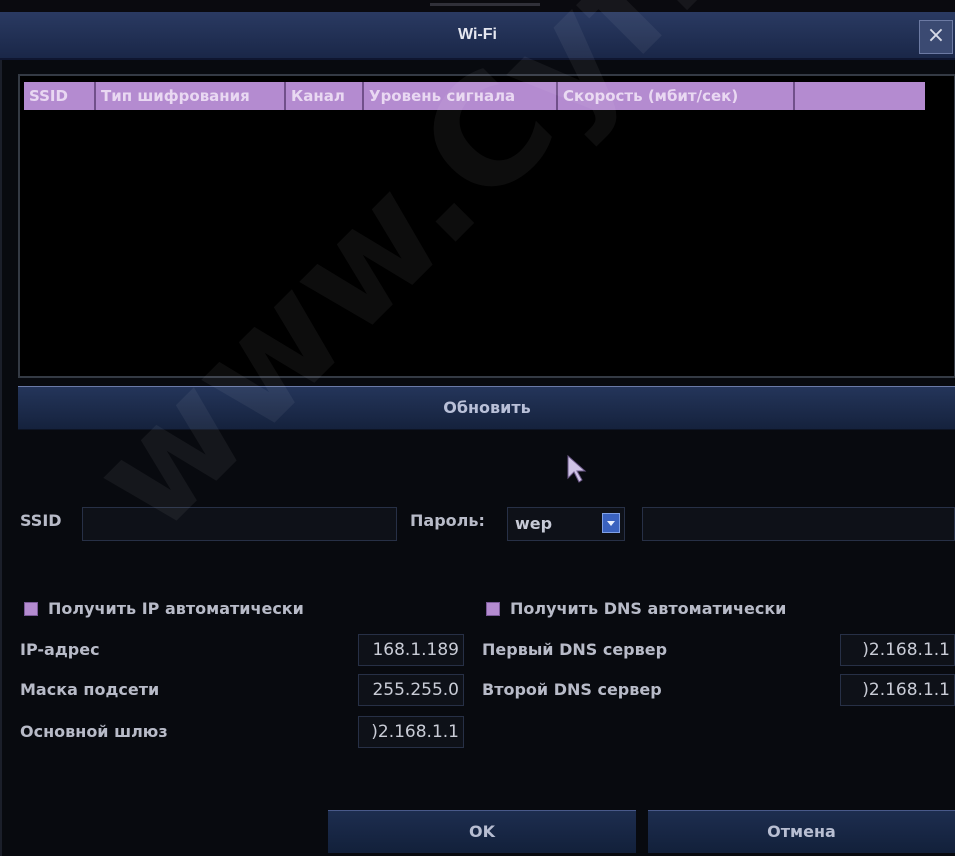  Describe the element at coordinates (477, 6) in the screenshot. I see `top-strip` at that location.